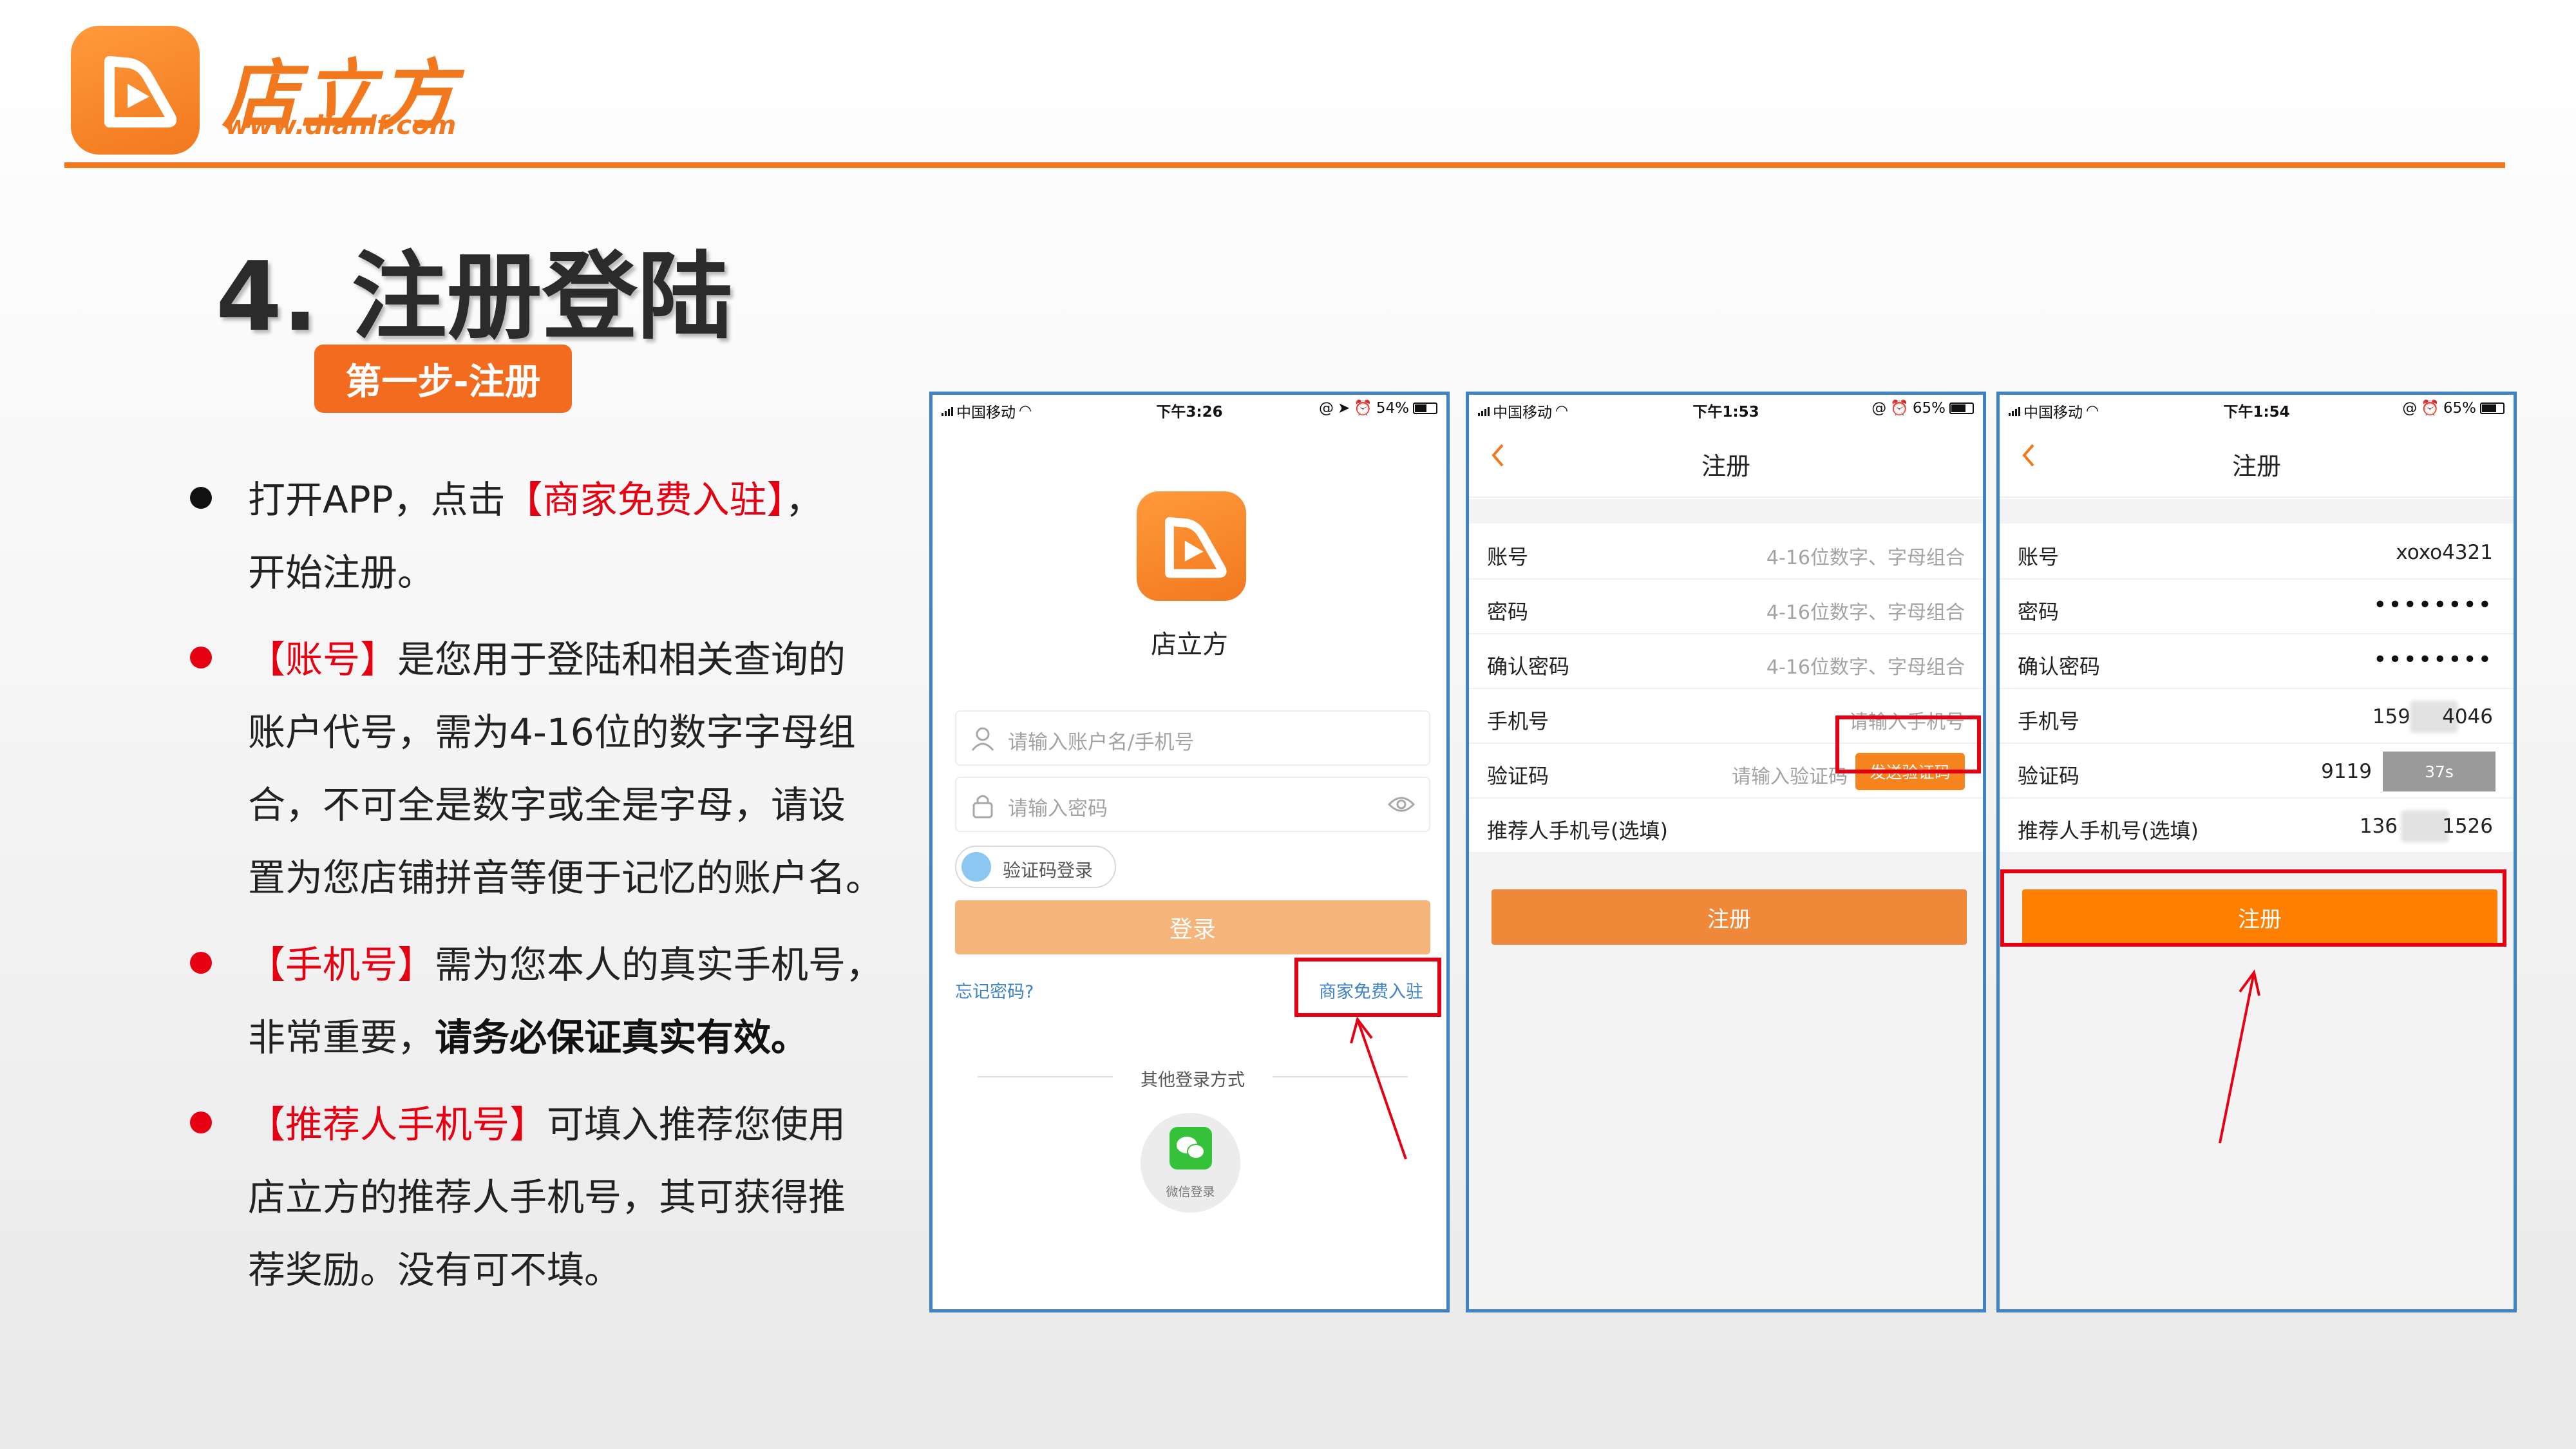  Describe the element at coordinates (2439, 772) in the screenshot. I see `countdown-button: 37s` at that location.